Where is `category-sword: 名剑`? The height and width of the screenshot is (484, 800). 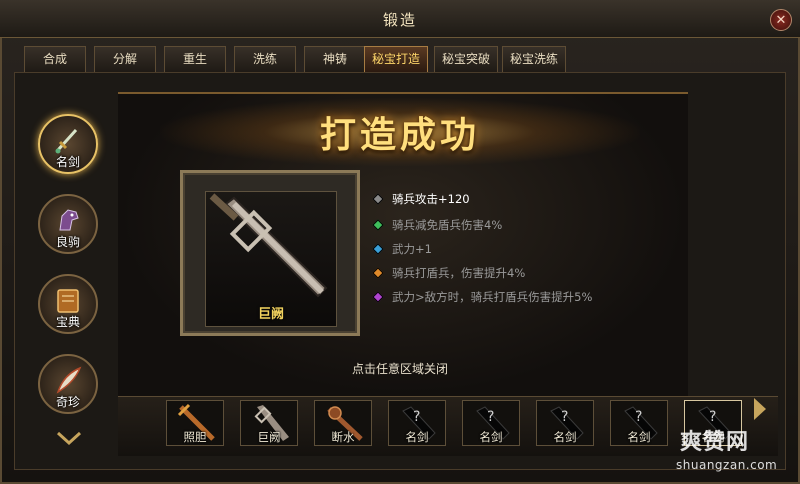
category-sword: 名剑 is located at coordinates (82, 144).